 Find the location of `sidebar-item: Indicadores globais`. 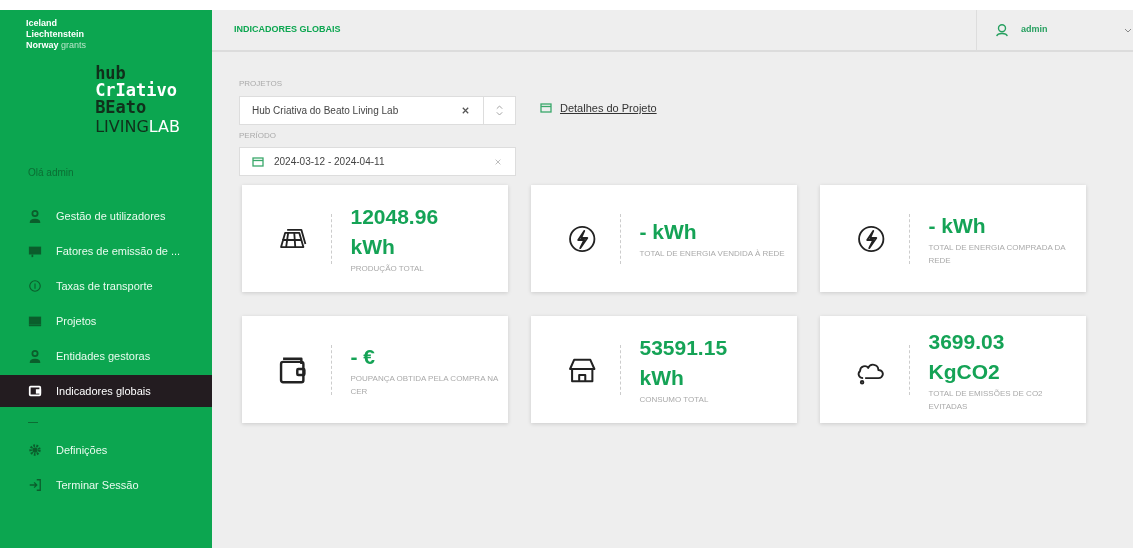

sidebar-item: Indicadores globais is located at coordinates (106, 391).